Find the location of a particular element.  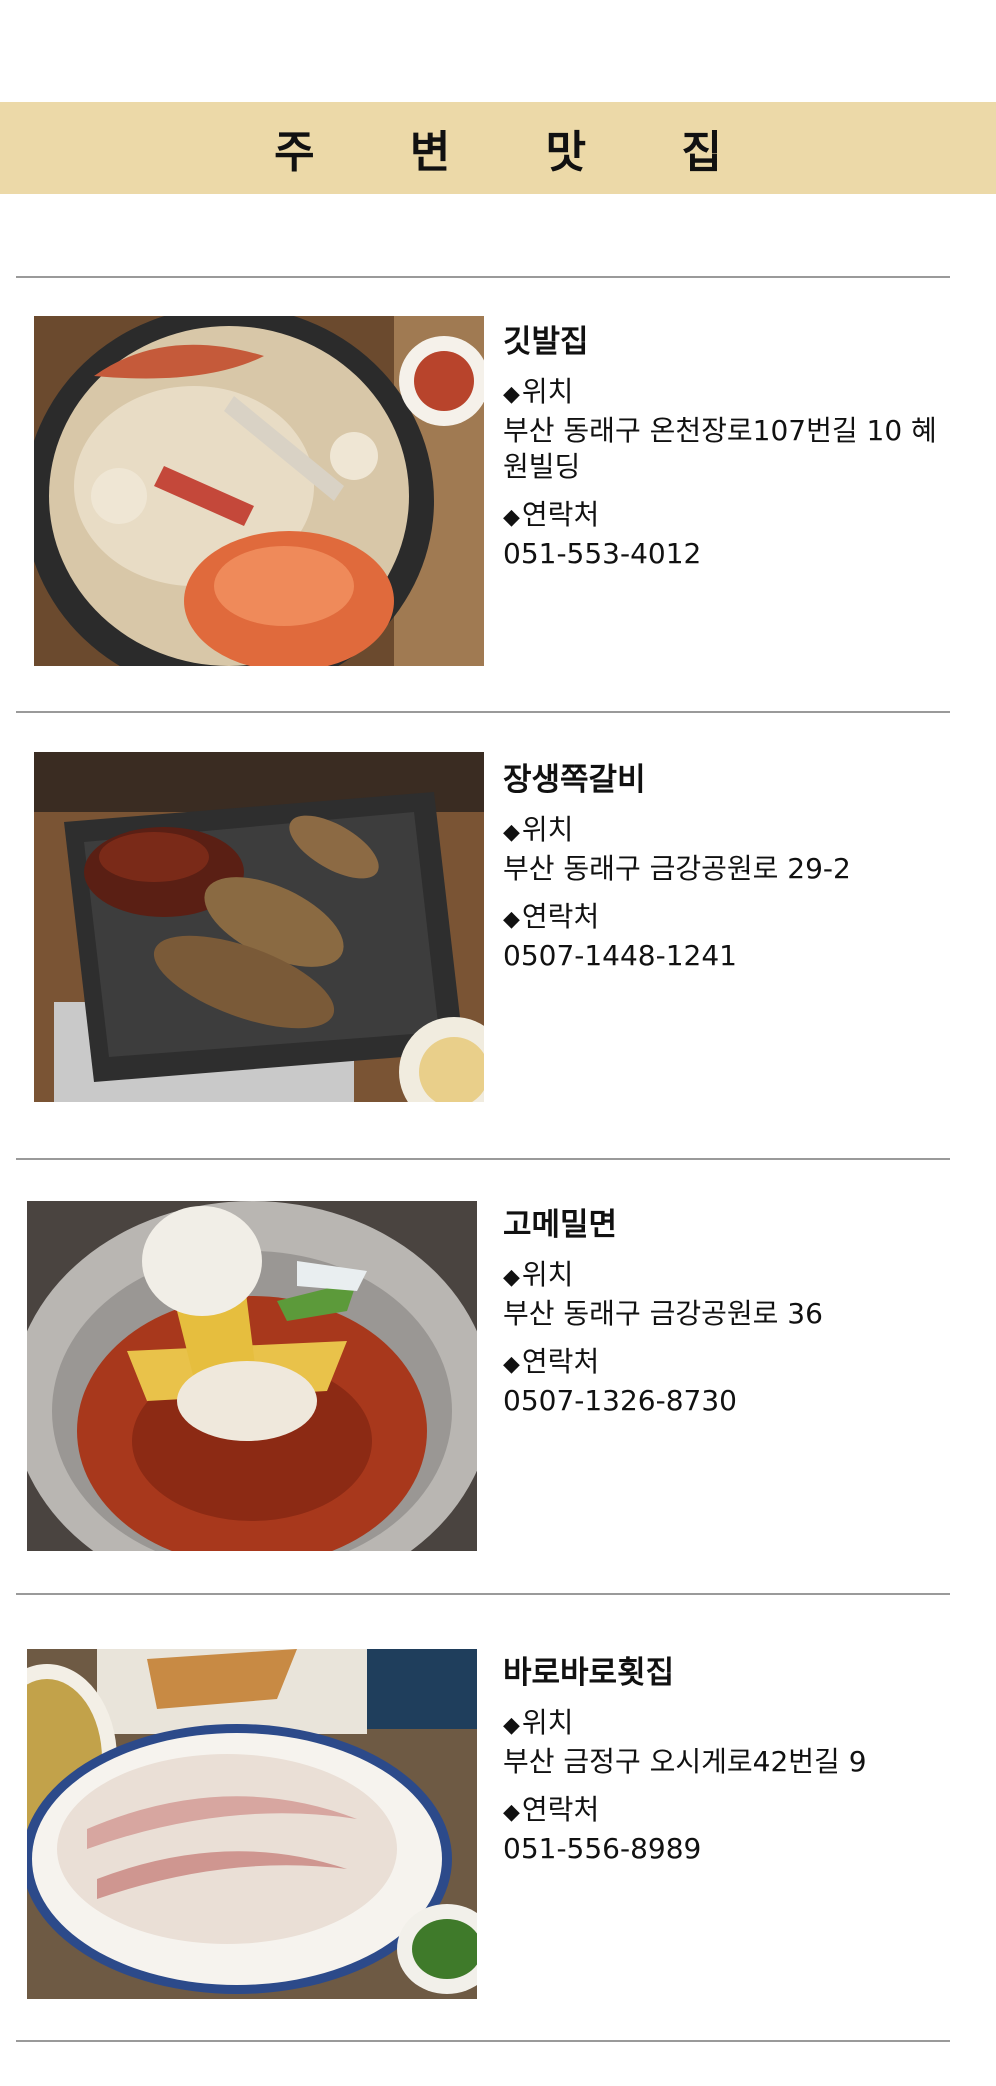

restaurant-photo-ribs is located at coordinates (259, 927).